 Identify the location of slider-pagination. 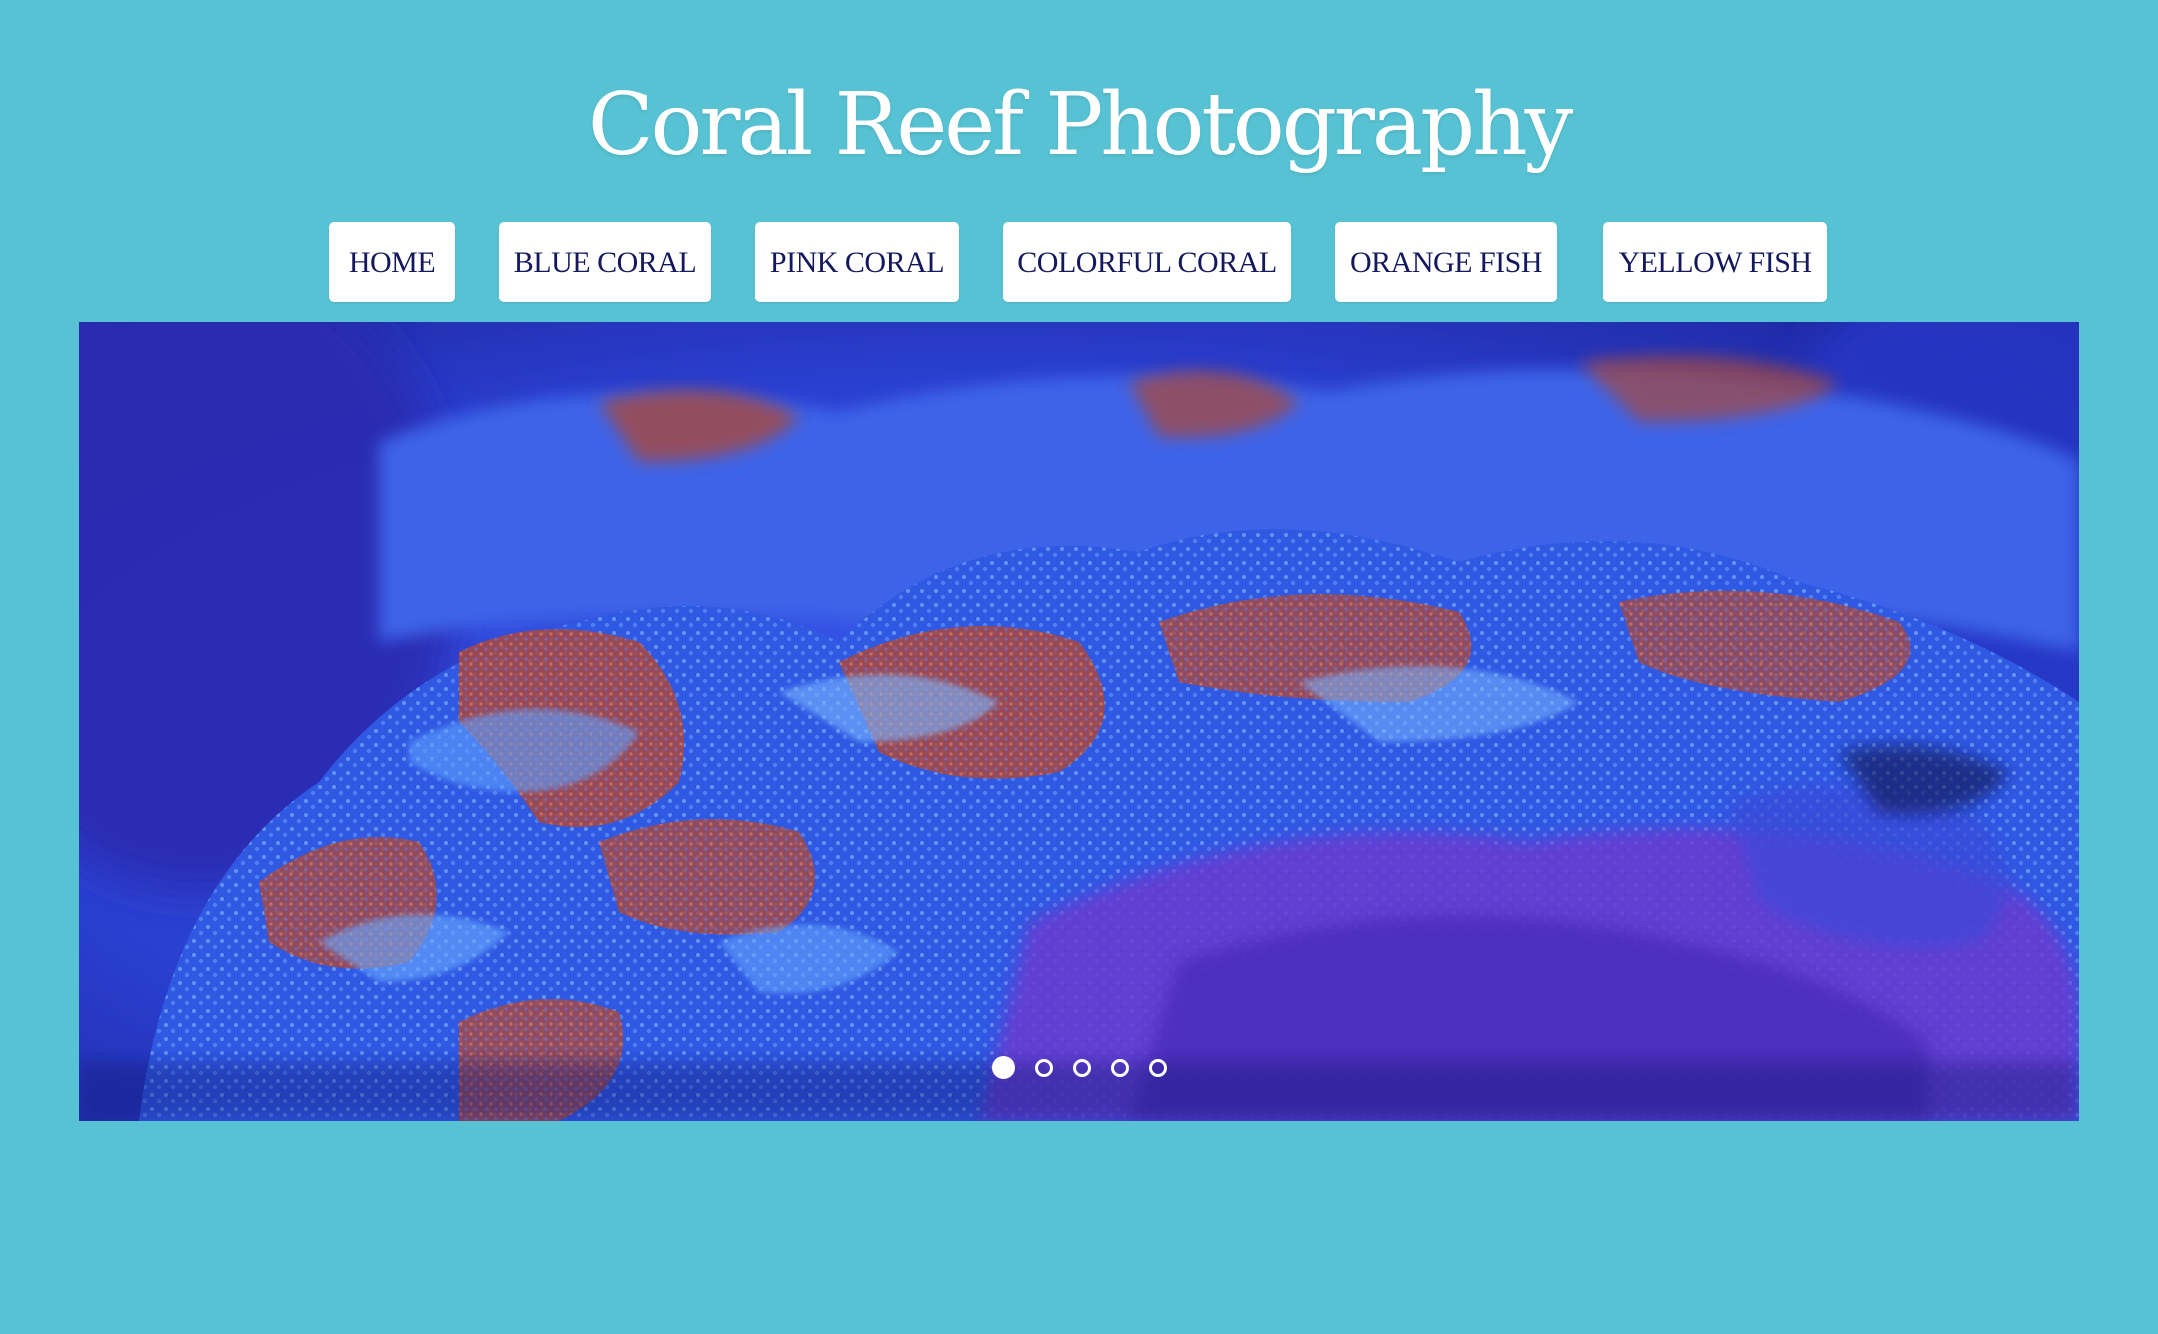
(1079, 1070).